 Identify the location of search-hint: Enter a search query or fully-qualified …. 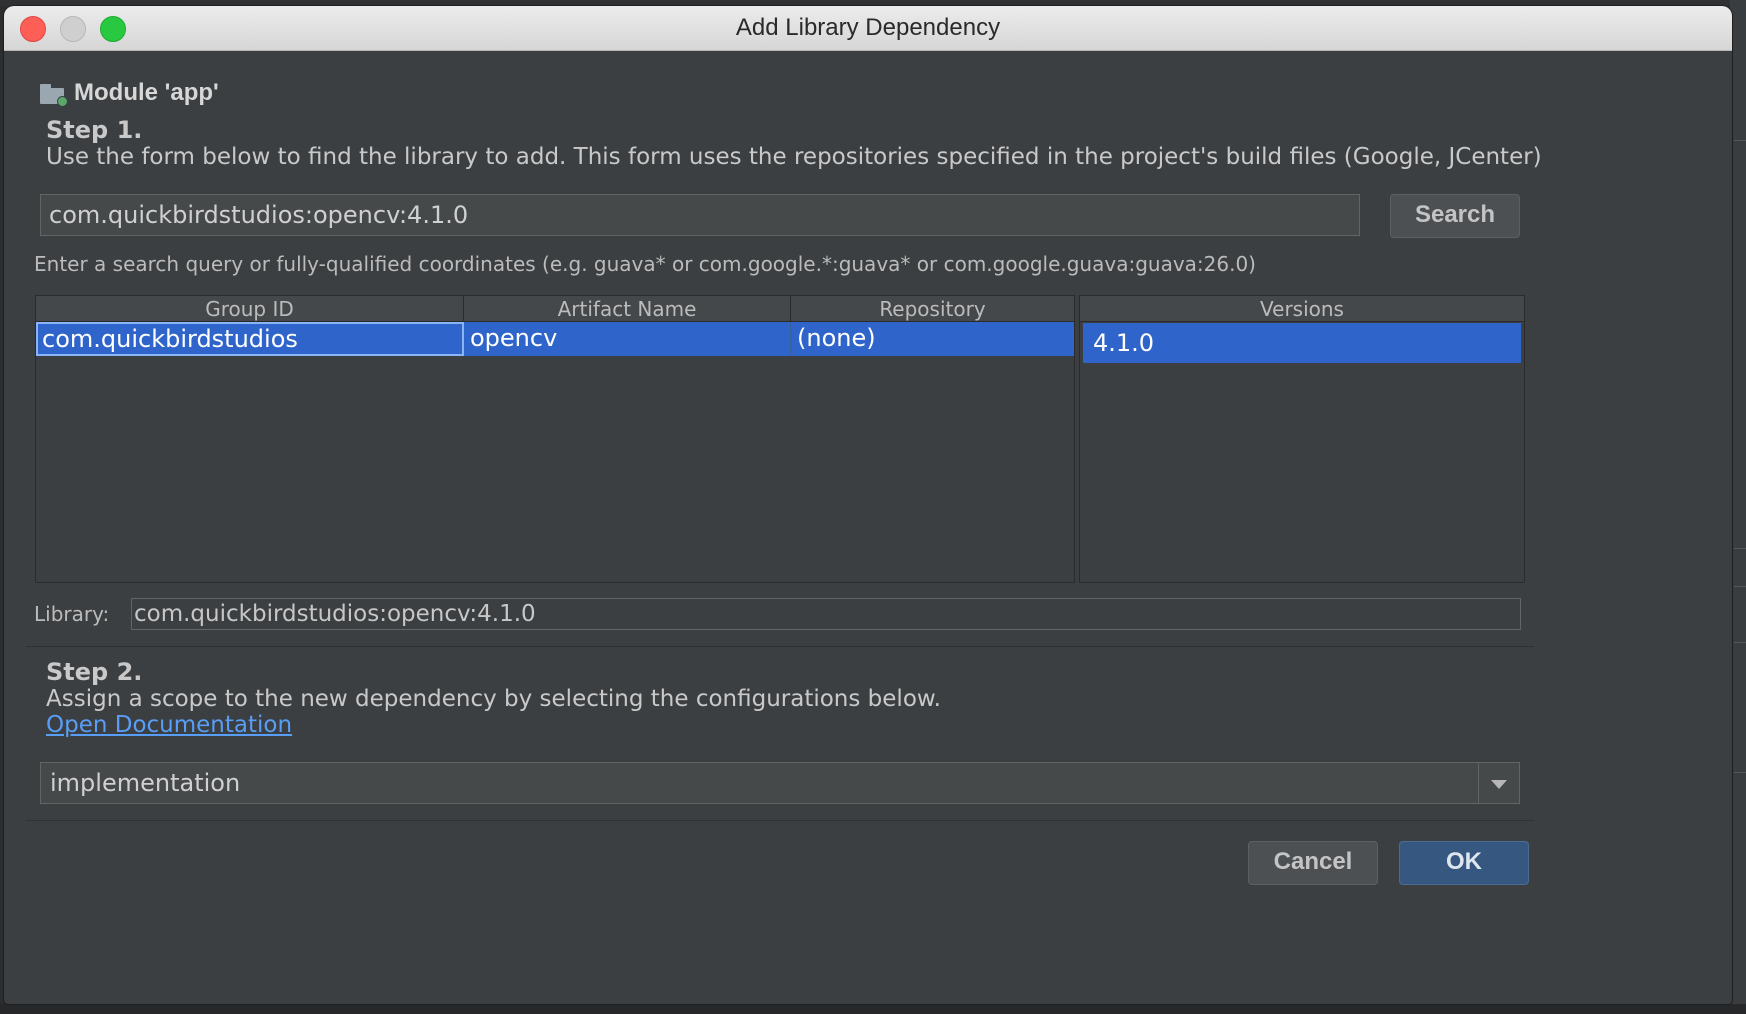
(645, 264).